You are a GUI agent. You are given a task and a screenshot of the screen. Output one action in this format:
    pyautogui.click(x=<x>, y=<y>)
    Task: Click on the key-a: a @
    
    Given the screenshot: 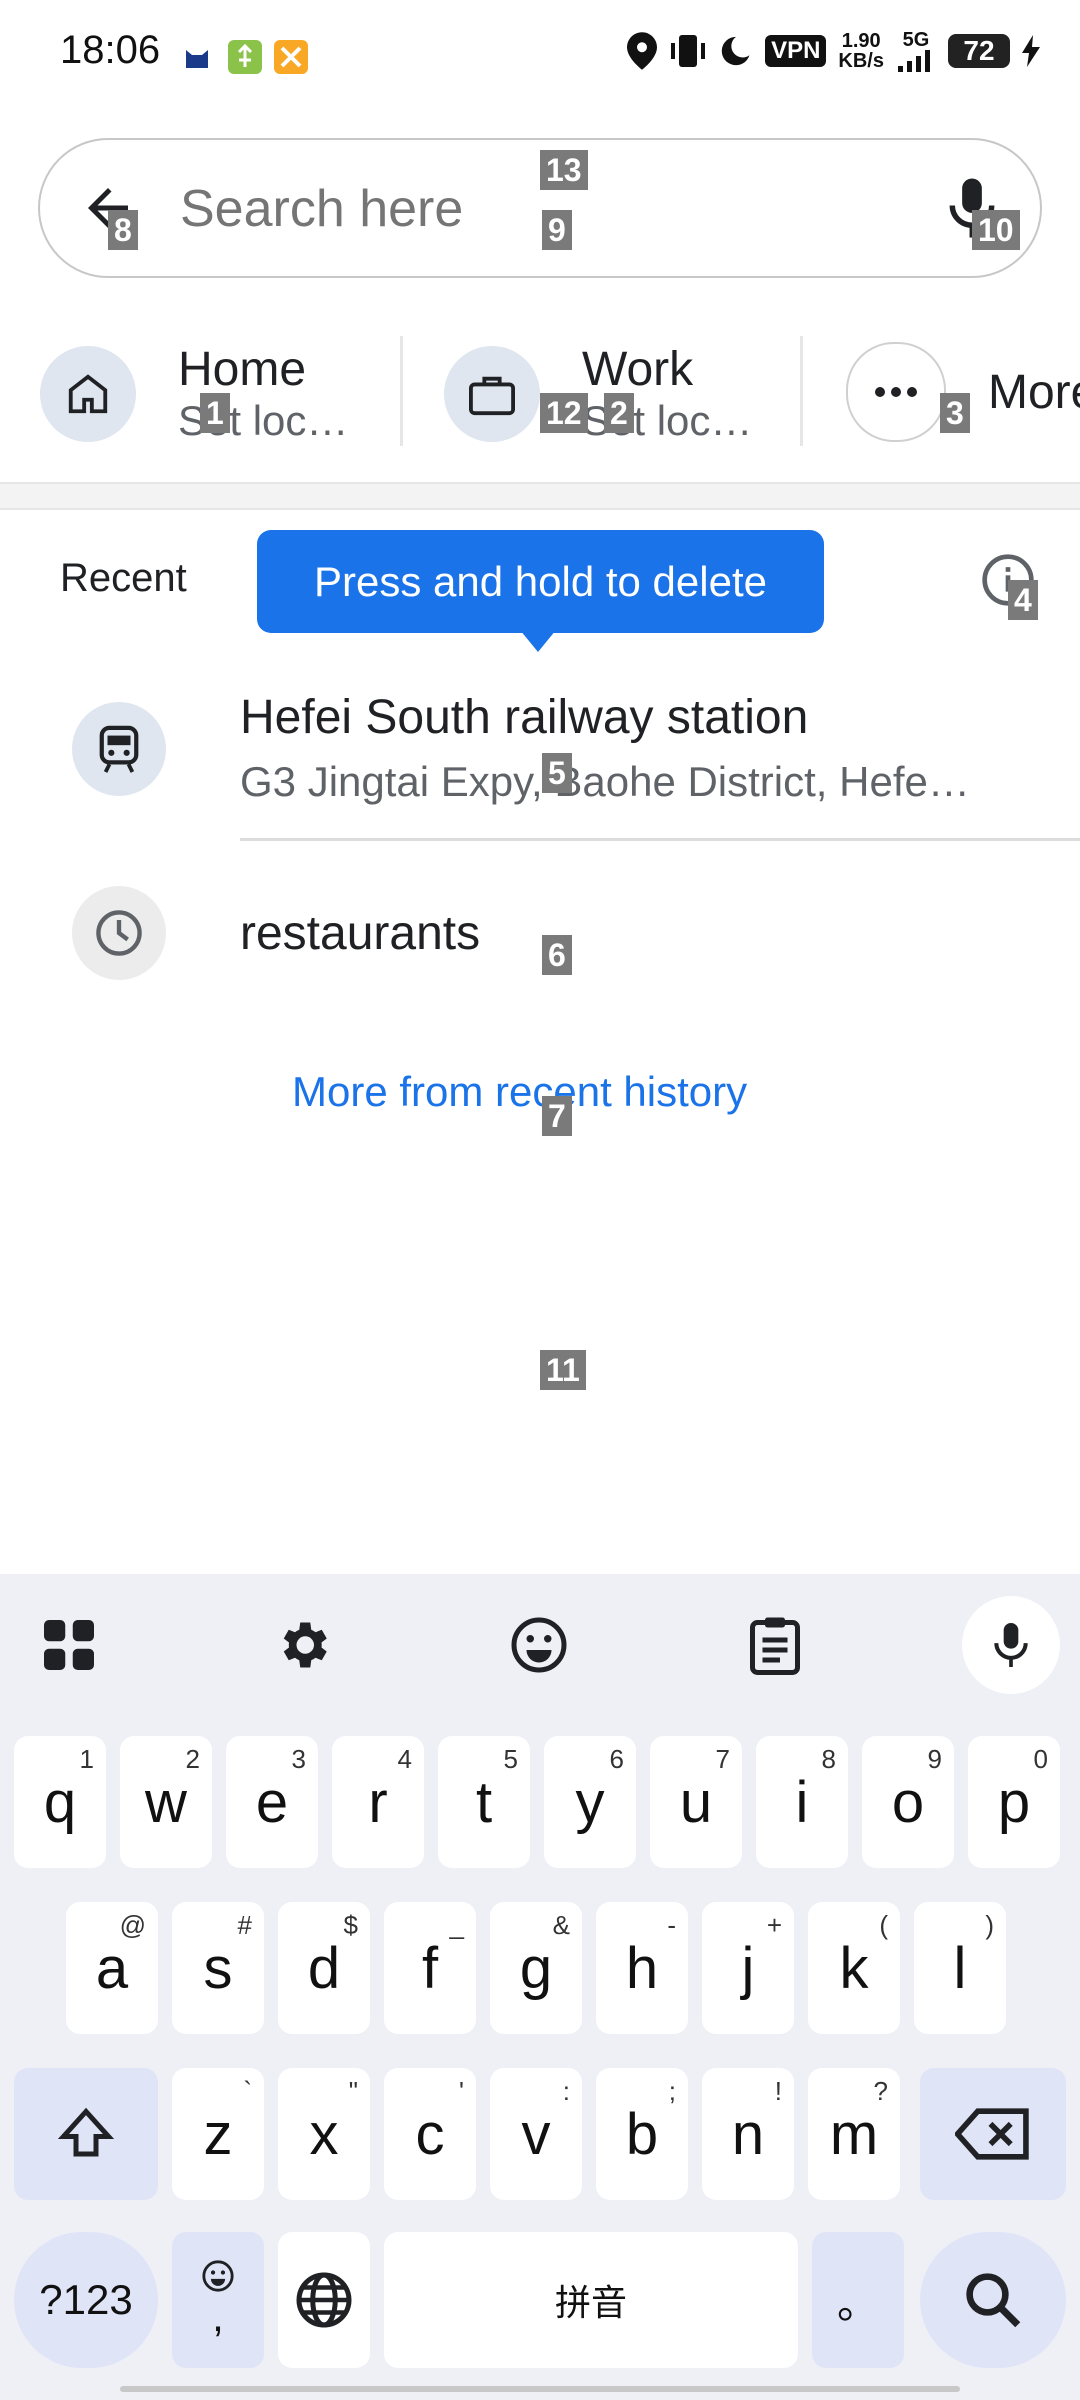 What is the action you would take?
    pyautogui.click(x=112, y=1968)
    